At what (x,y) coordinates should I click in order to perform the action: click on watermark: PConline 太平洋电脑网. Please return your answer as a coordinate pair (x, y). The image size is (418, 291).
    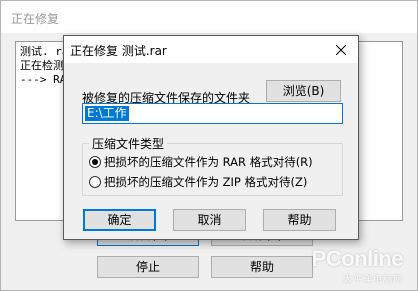
    Looking at the image, I should click on (357, 265).